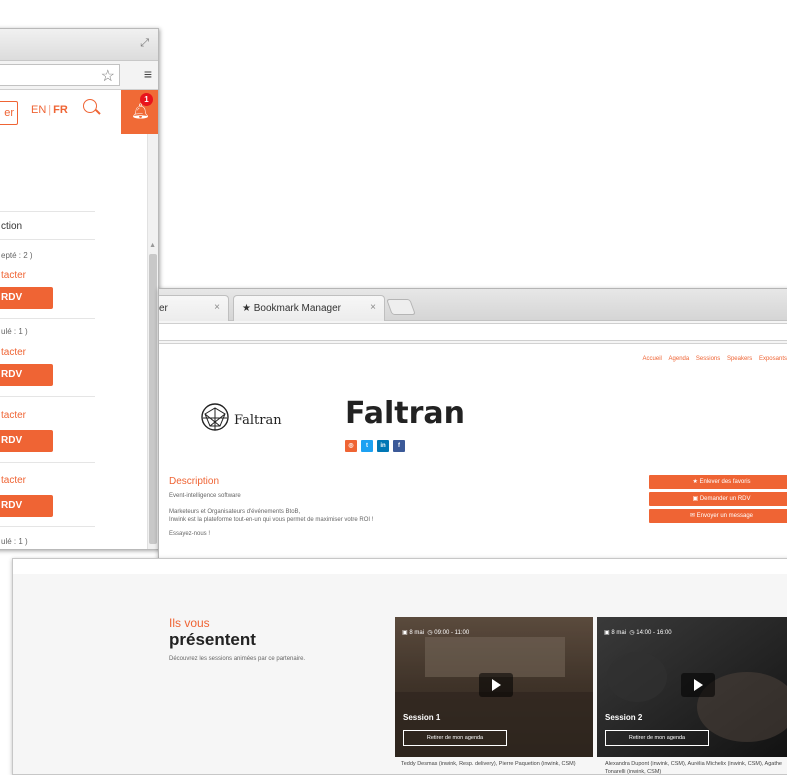 The image size is (787, 775). Describe the element at coordinates (38, 110) in the screenshot. I see `lang-en: EN` at that location.